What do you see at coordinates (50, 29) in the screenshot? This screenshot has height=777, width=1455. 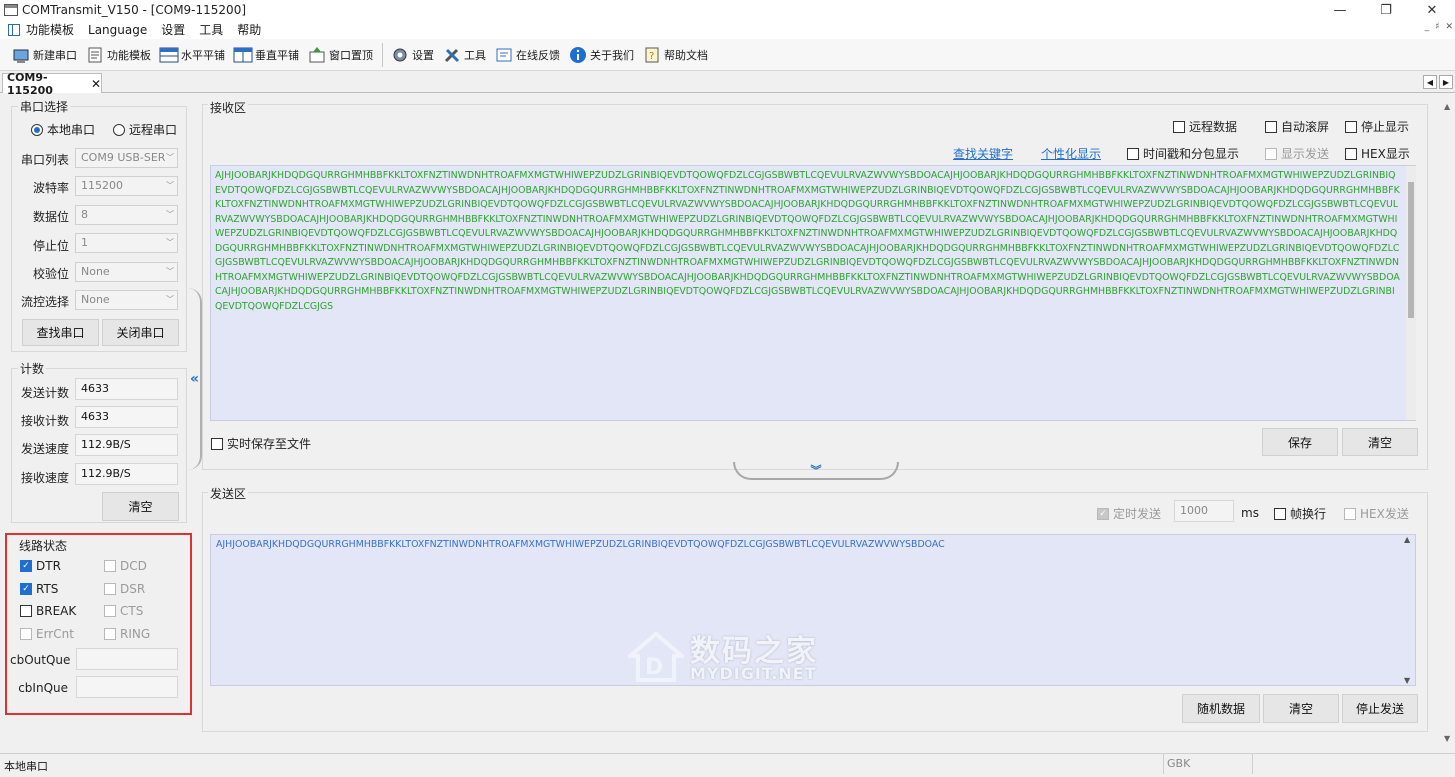 I see `menu-templates: 功能模板` at bounding box center [50, 29].